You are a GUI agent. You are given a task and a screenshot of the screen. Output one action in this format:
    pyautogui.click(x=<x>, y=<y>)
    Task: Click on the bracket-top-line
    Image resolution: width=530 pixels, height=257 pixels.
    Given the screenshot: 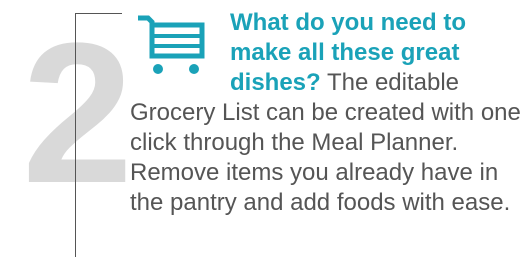 What is the action you would take?
    pyautogui.click(x=98, y=13)
    